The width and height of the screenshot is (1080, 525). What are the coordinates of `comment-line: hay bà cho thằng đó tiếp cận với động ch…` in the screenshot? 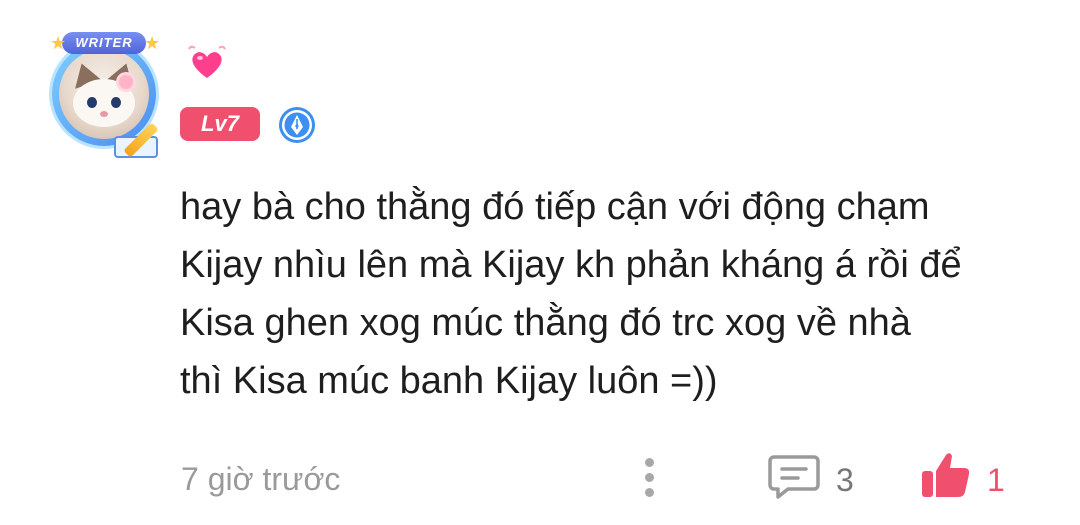 It's located at (555, 207).